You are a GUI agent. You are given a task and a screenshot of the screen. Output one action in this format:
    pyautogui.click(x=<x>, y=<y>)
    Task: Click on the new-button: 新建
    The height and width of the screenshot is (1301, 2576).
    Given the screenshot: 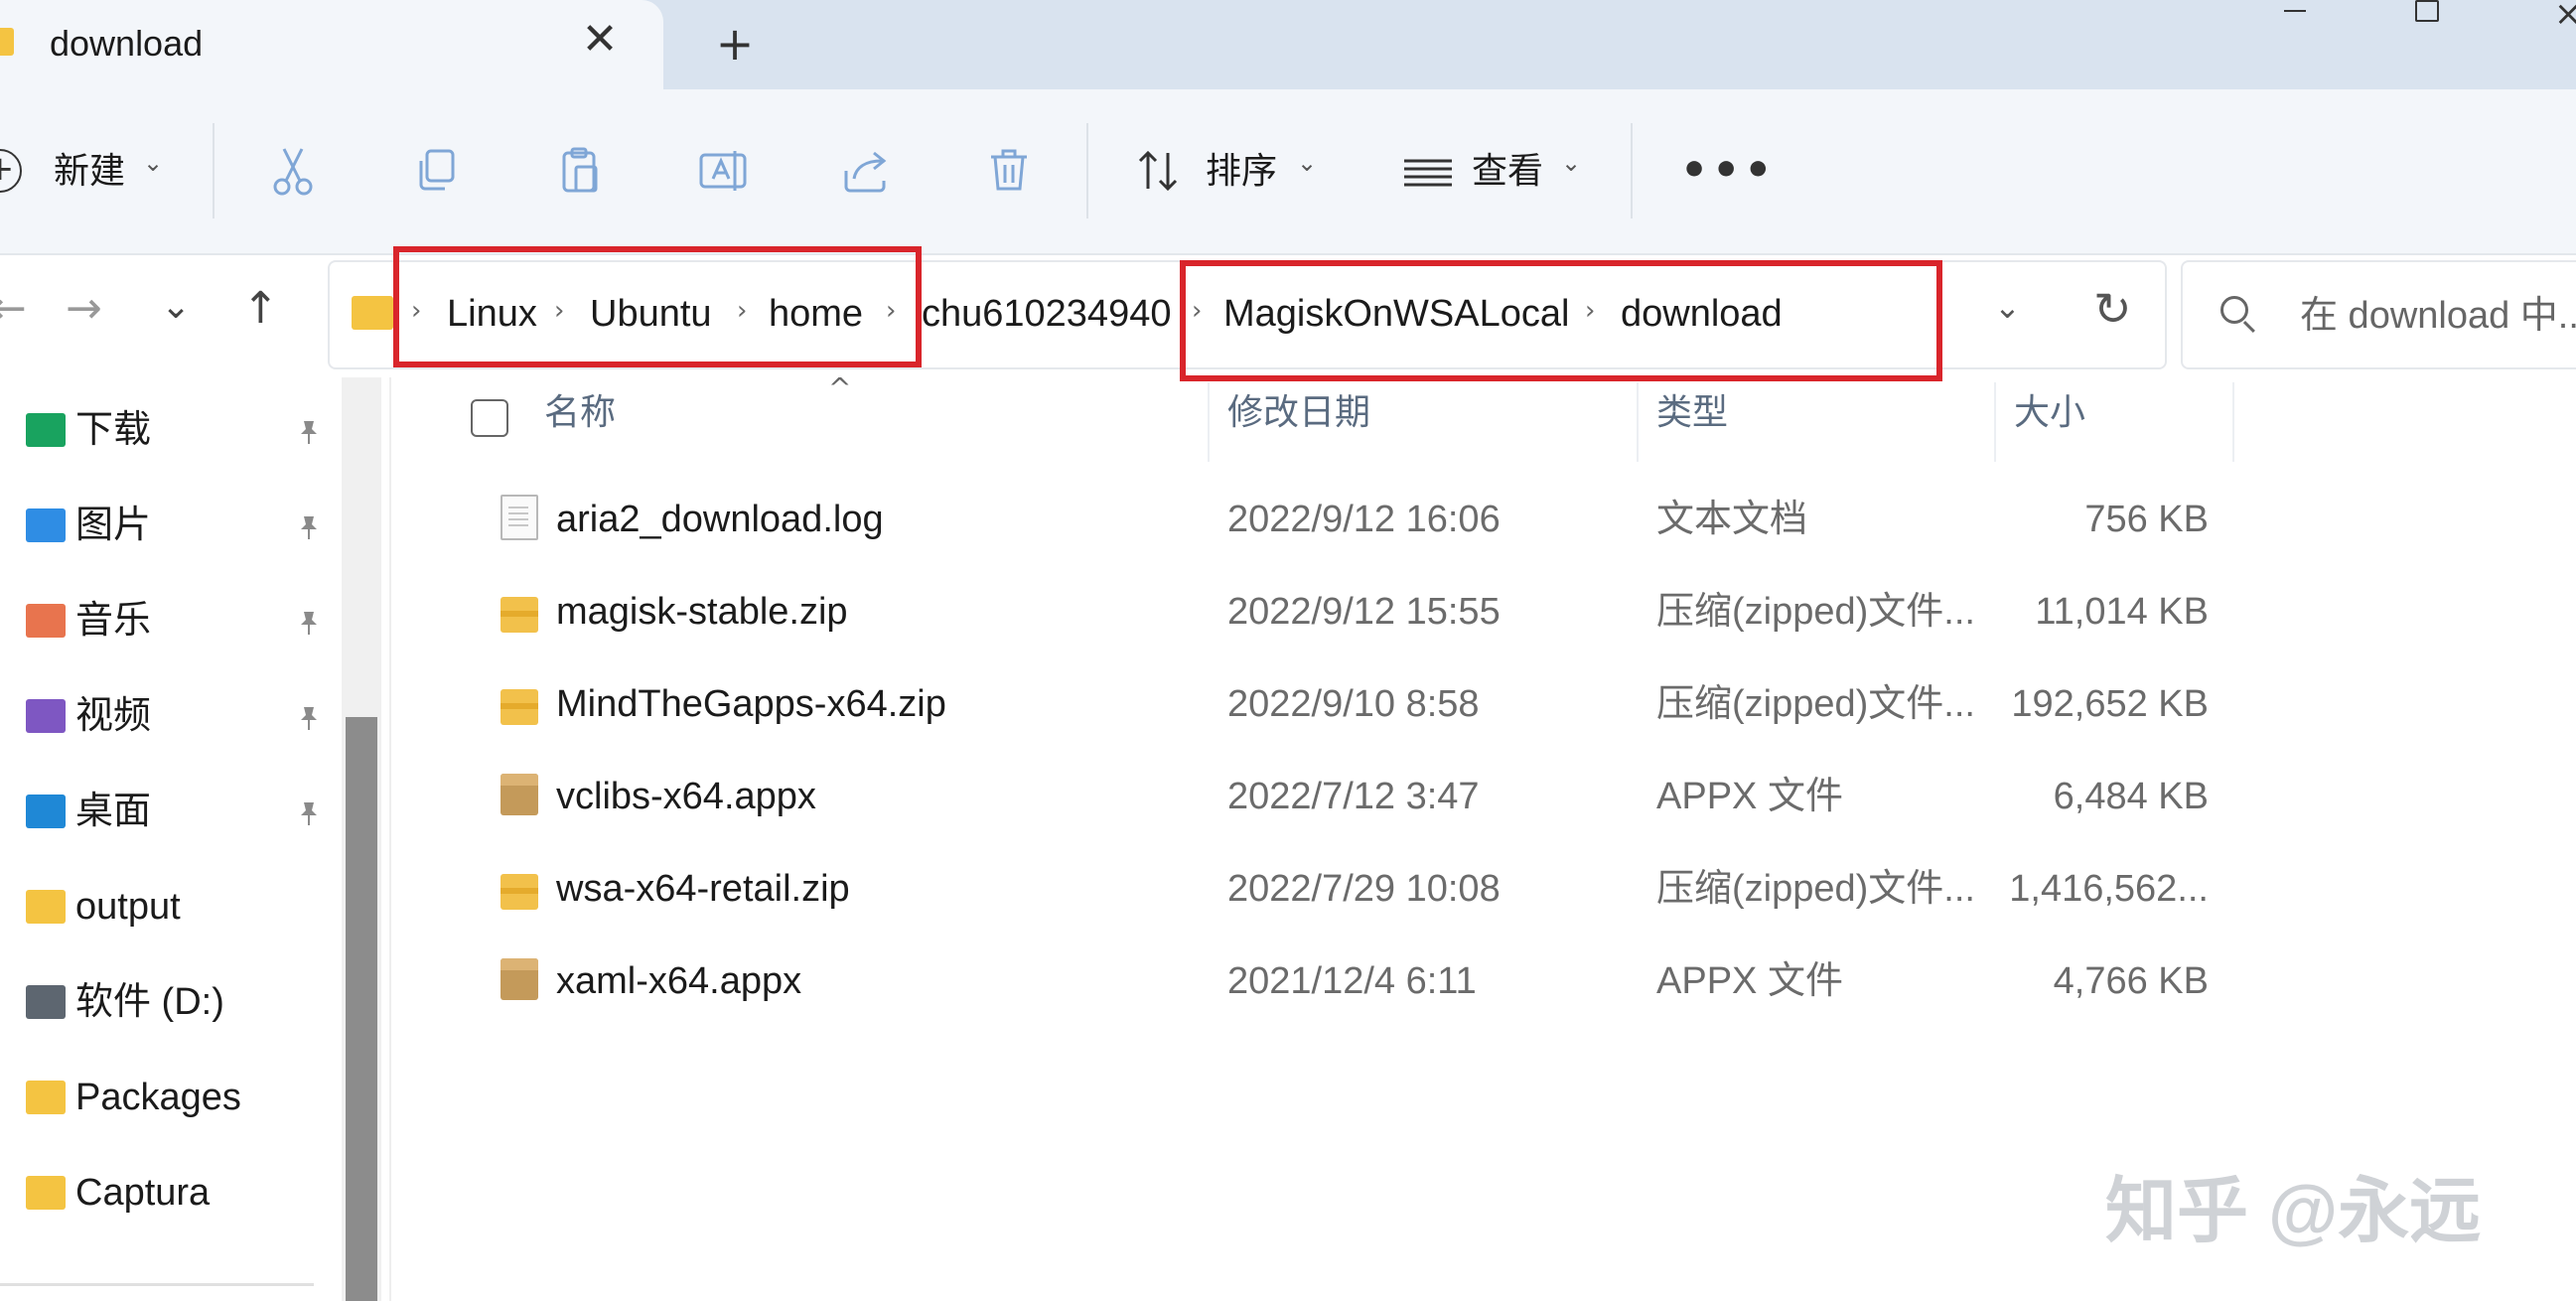 What is the action you would take?
    pyautogui.click(x=90, y=171)
    